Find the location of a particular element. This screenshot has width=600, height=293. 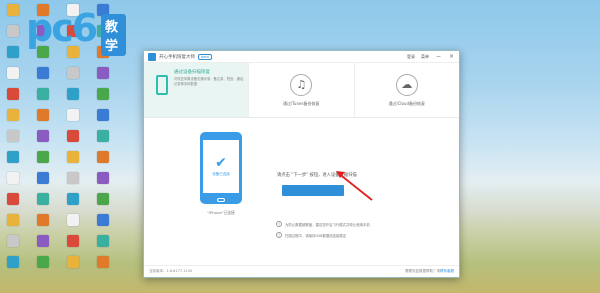

cloud-icon: ☁ is located at coordinates (406, 84).